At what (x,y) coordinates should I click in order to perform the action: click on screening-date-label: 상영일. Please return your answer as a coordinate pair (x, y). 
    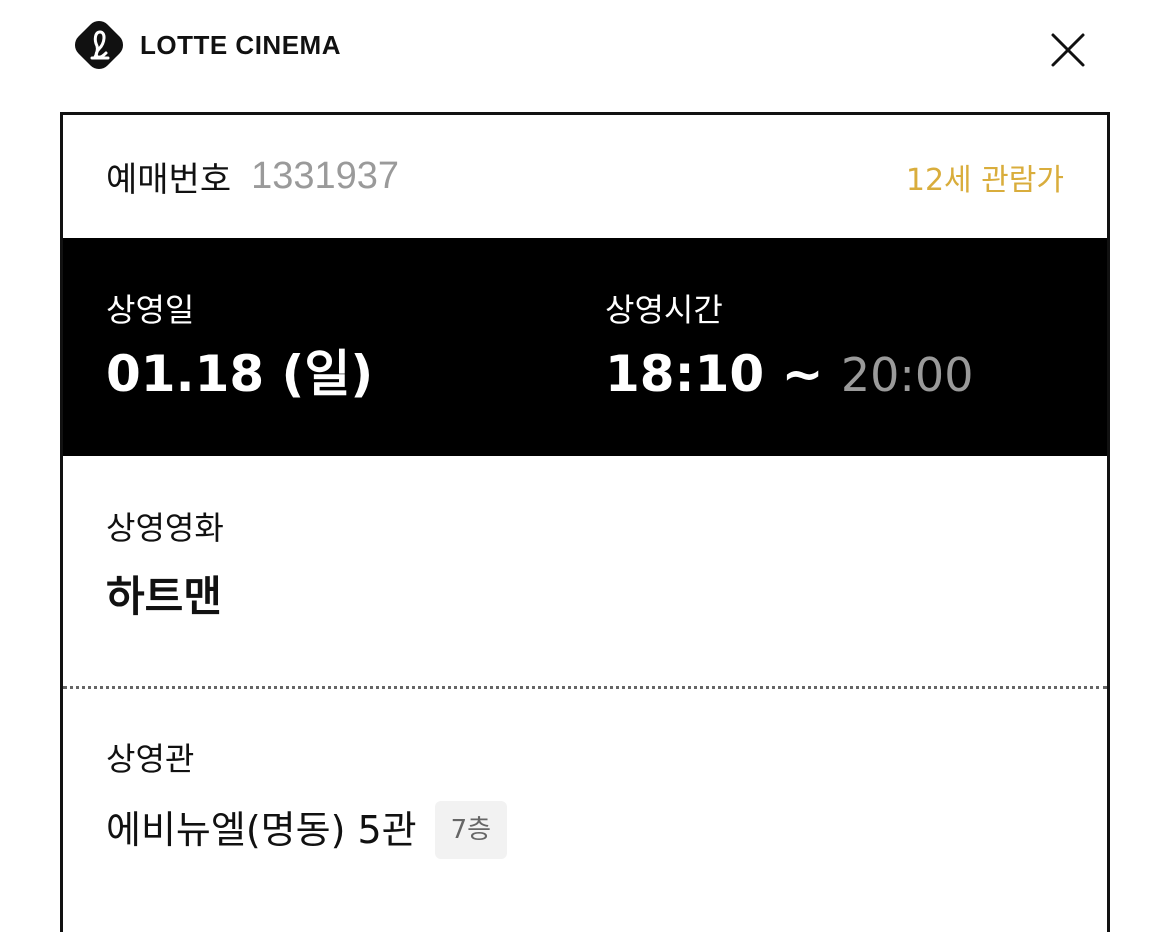
    Looking at the image, I should click on (150, 310).